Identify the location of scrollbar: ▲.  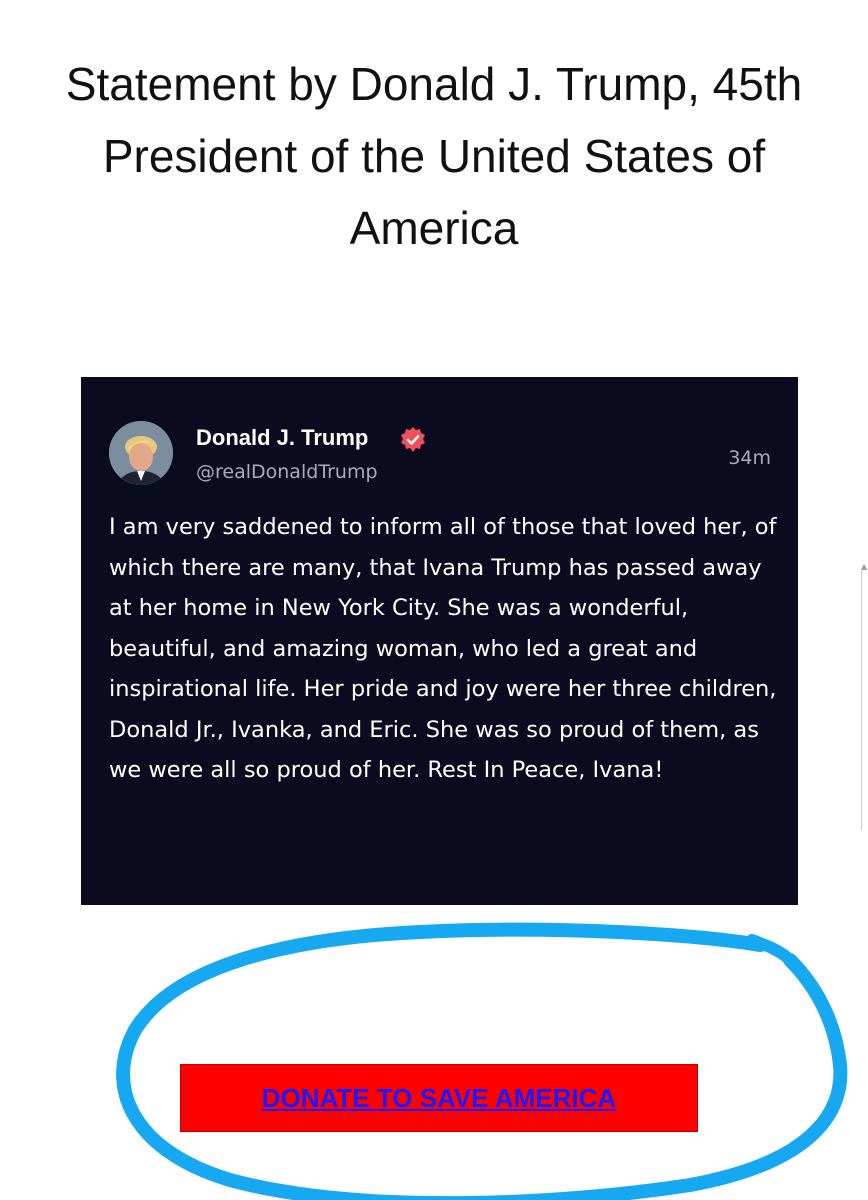
(864, 696).